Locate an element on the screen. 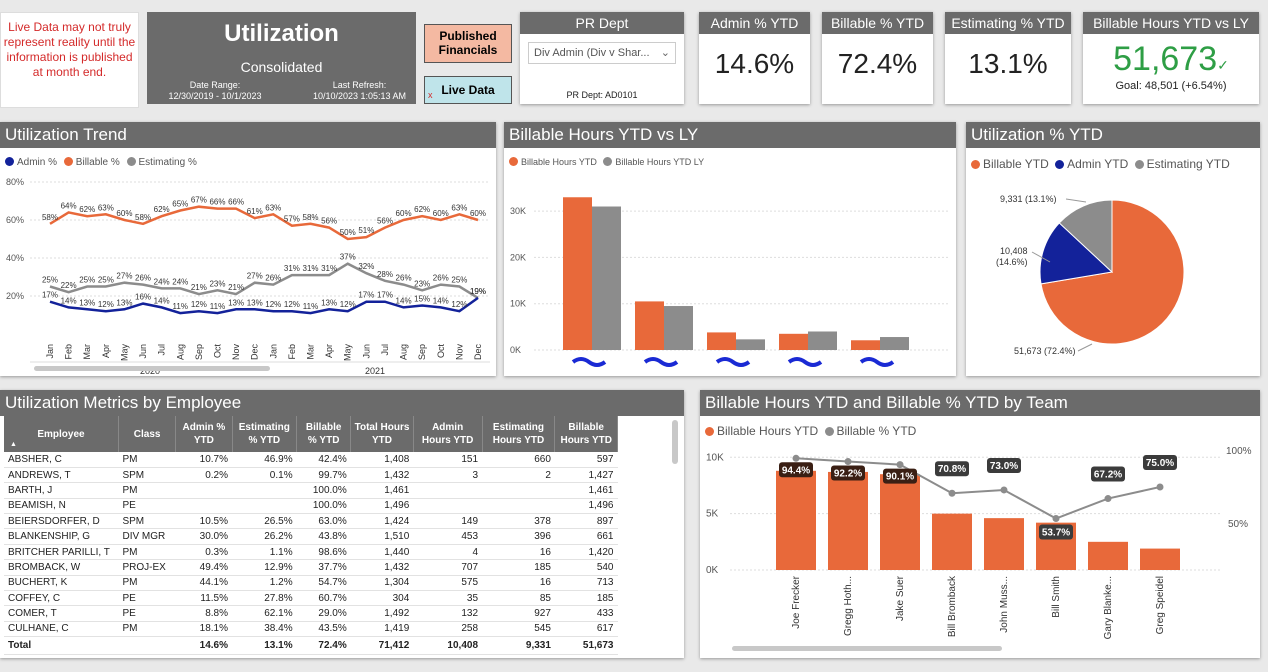 The width and height of the screenshot is (1268, 672). table-row: ABSHER, C PM 10.7% 46.9% 42.4% 1,408 151 660 597 is located at coordinates (311, 460).